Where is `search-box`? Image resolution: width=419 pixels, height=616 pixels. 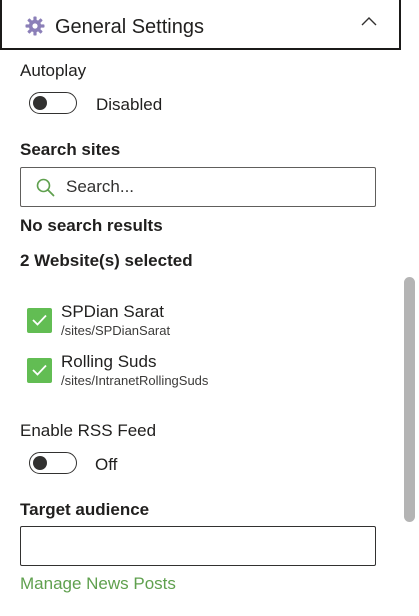
search-box is located at coordinates (198, 187).